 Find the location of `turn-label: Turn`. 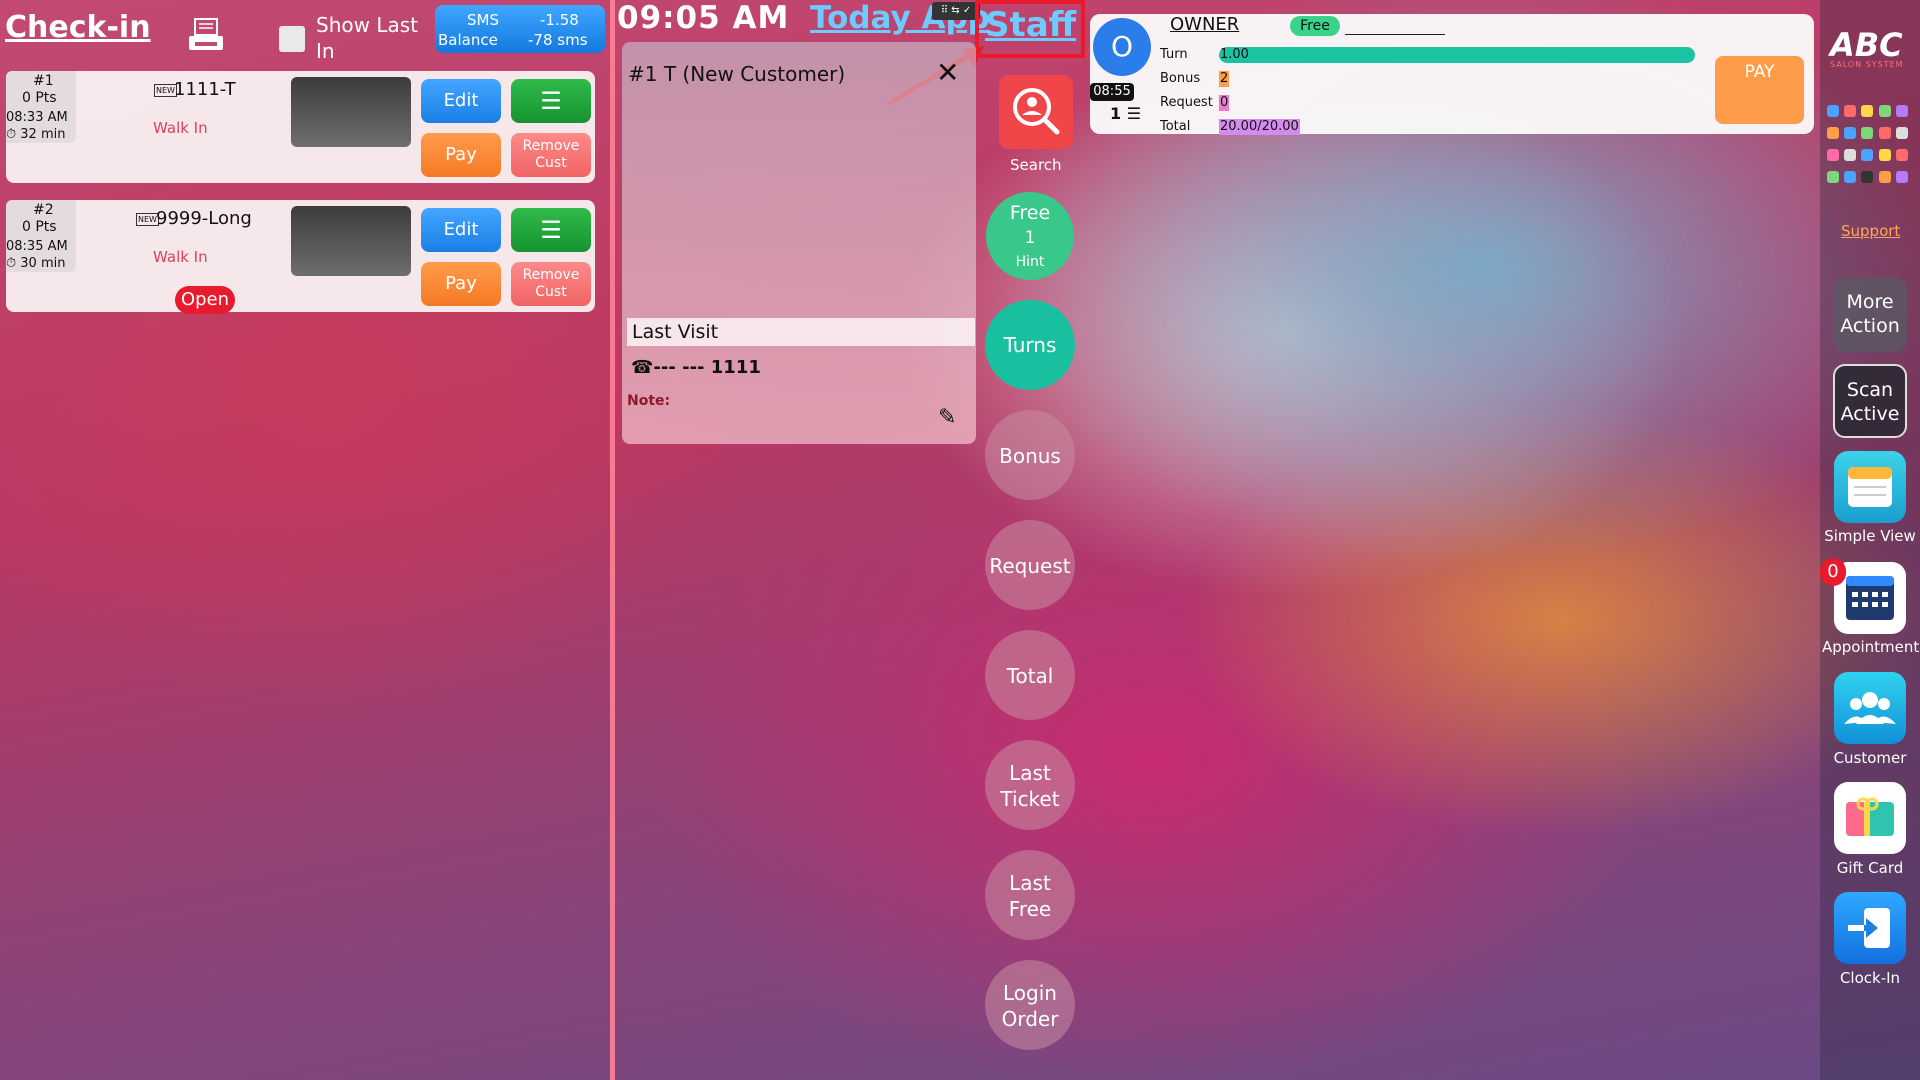

turn-label: Turn is located at coordinates (1174, 54).